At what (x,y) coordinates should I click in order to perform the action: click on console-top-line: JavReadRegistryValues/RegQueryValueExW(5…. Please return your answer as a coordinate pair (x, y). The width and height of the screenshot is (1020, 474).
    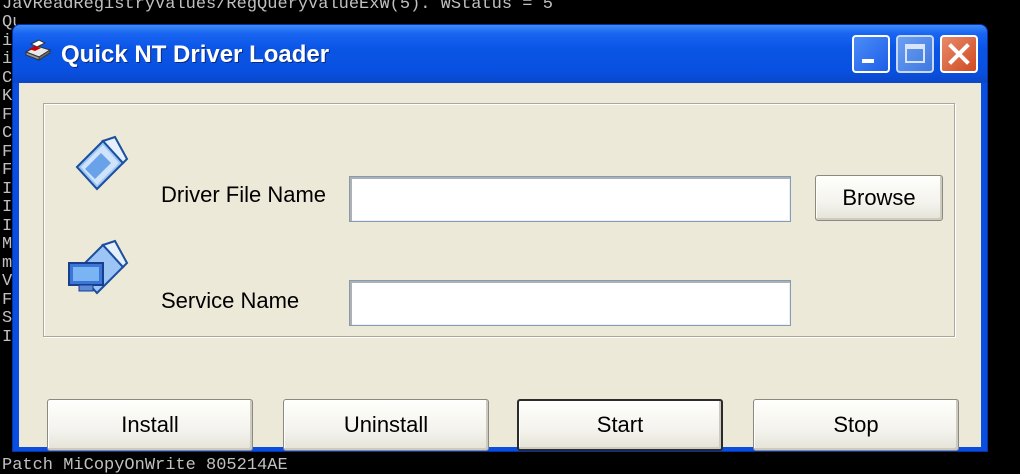
    Looking at the image, I should click on (277, 7).